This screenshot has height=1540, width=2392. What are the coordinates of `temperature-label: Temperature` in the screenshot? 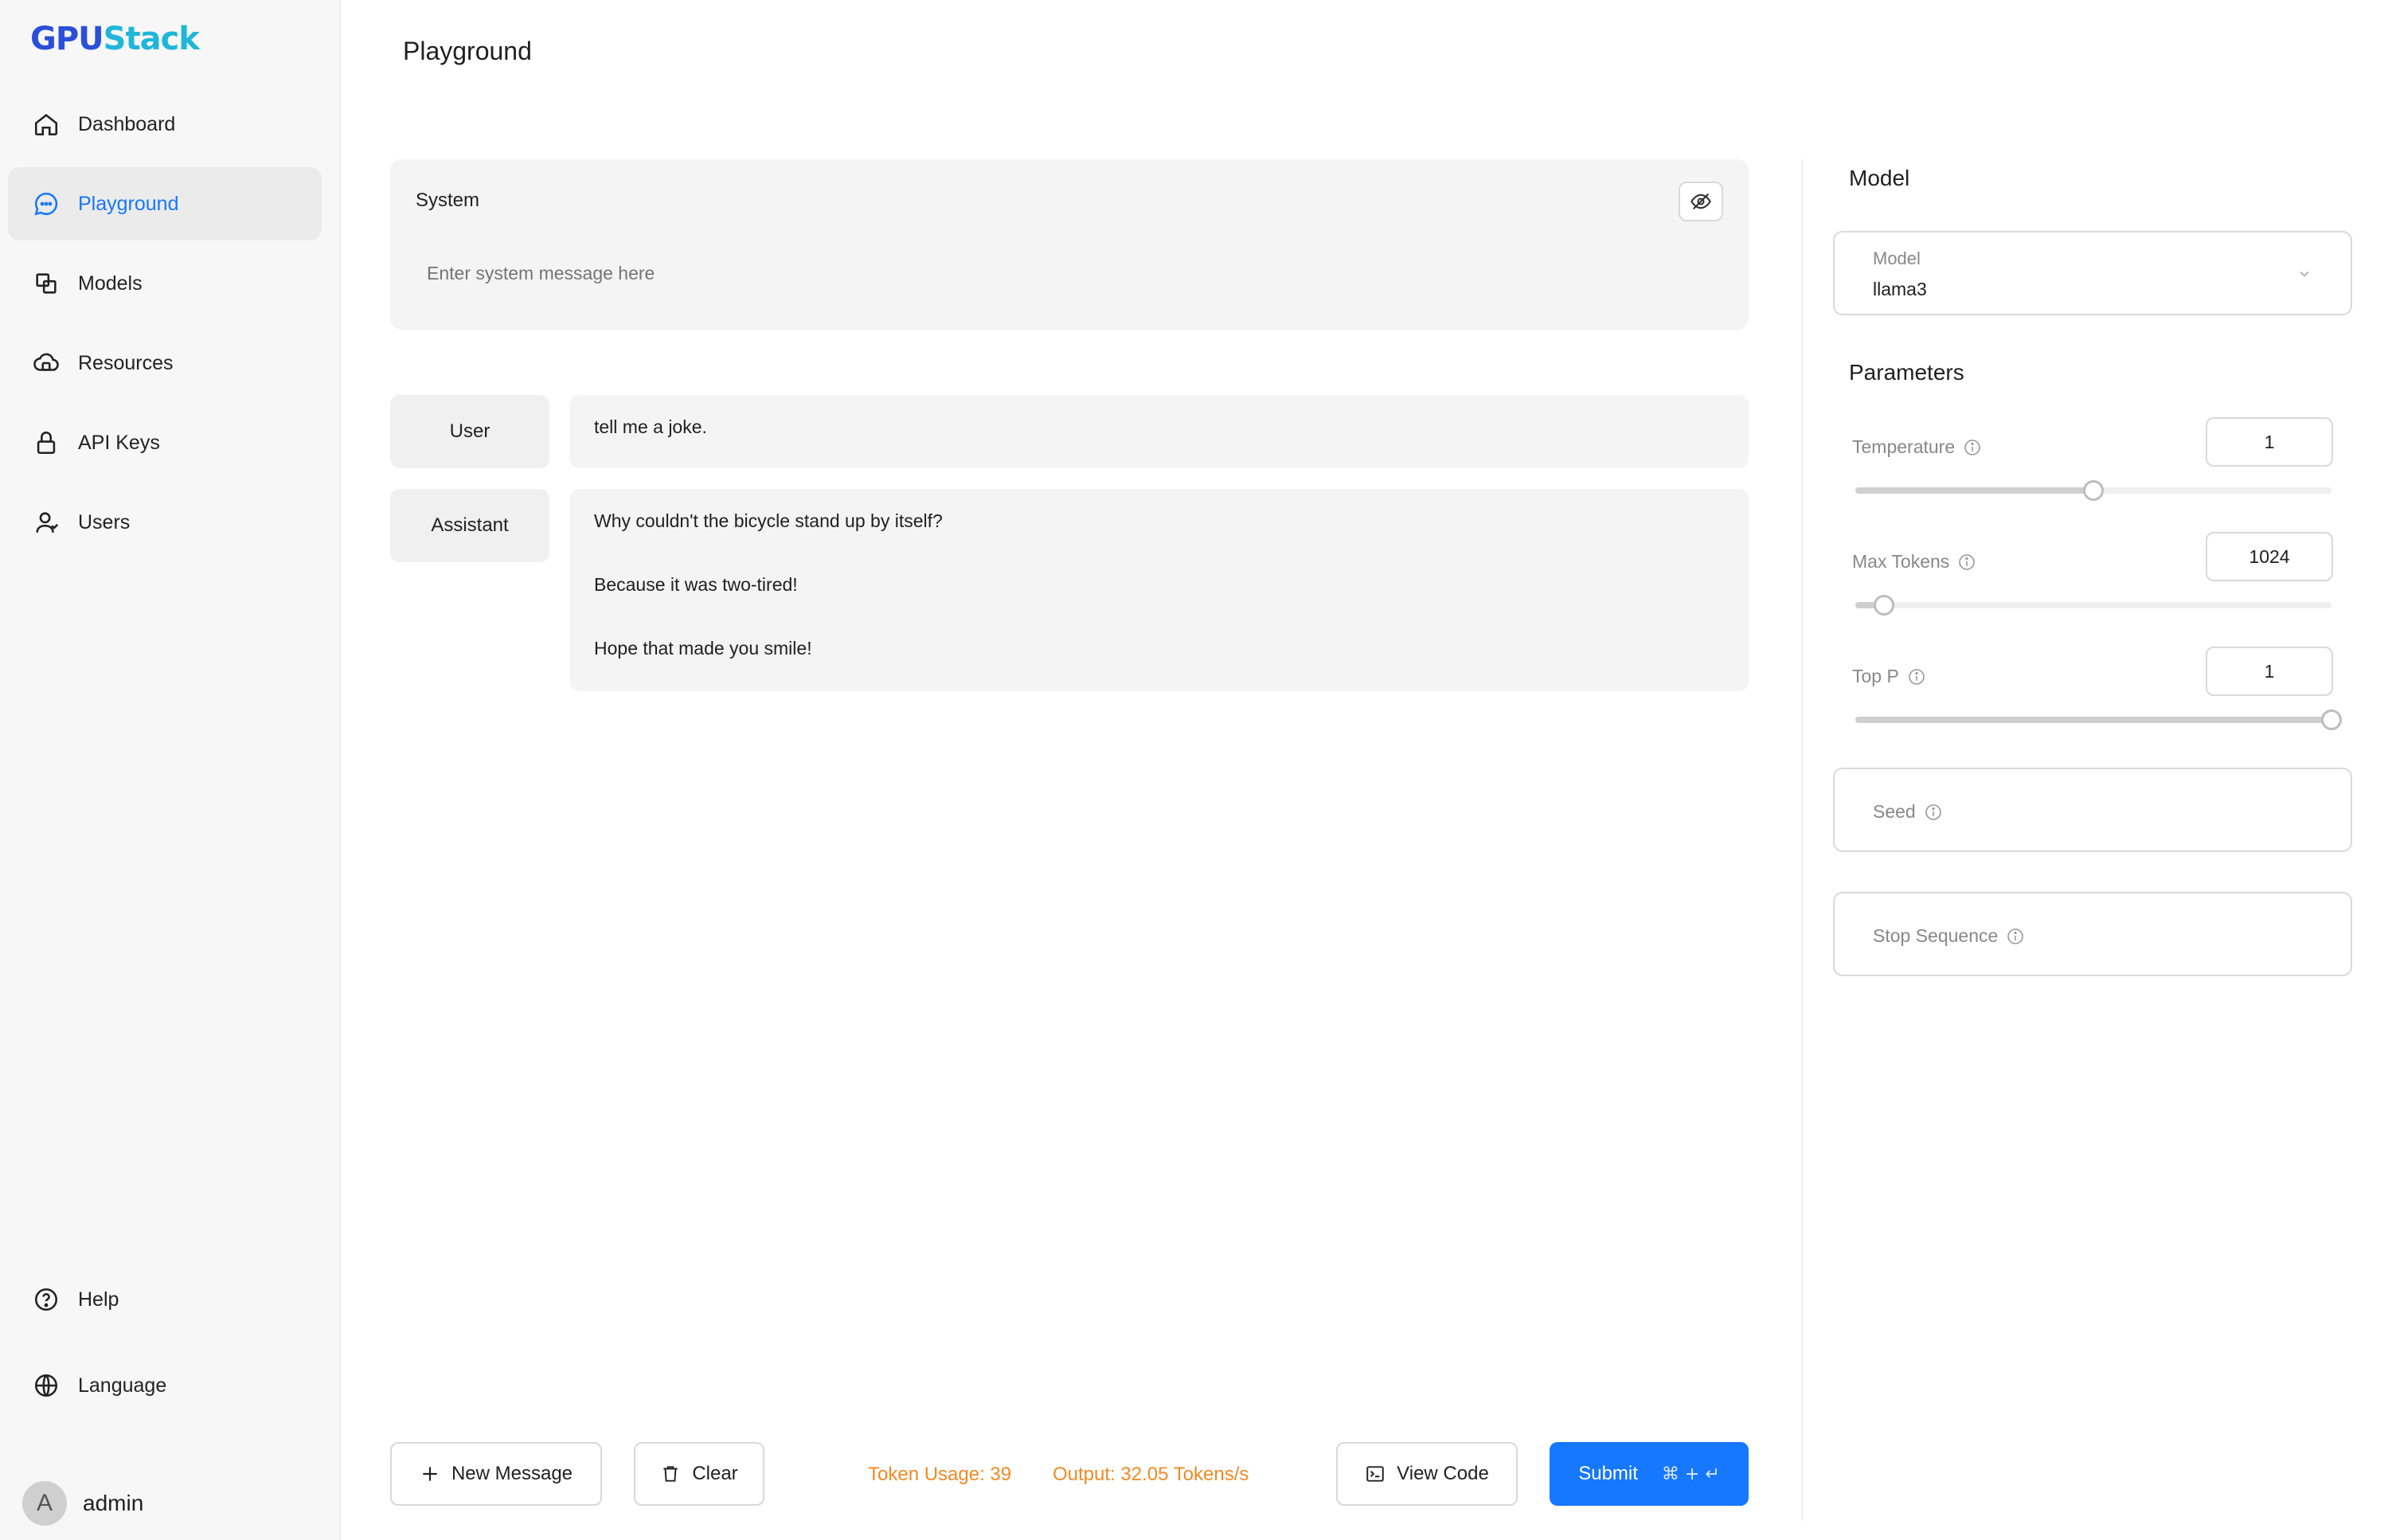 It's located at (1917, 447).